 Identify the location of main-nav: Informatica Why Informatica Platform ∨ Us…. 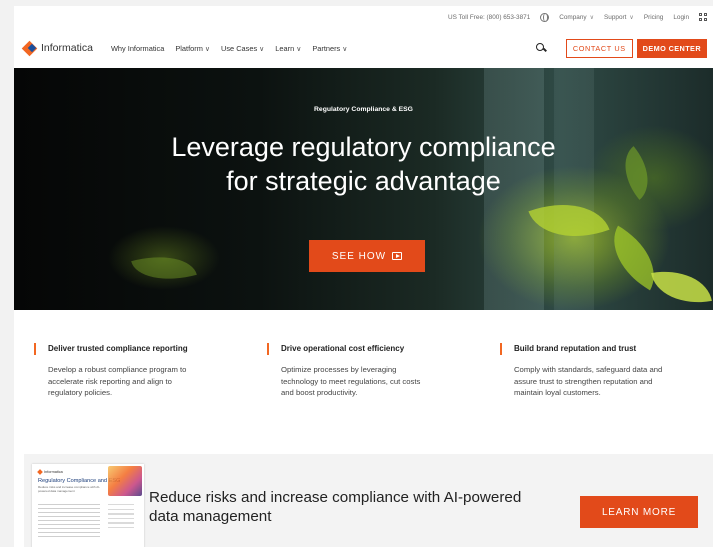
(363, 48).